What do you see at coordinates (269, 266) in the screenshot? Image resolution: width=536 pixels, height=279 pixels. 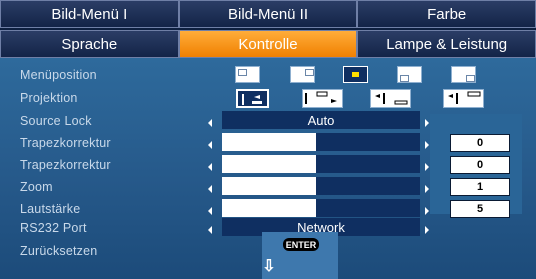 I see `down-arrow-icon: ⇩` at bounding box center [269, 266].